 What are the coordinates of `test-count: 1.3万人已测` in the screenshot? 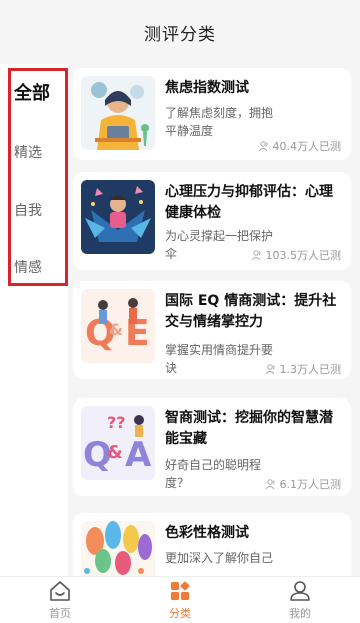 It's located at (303, 369).